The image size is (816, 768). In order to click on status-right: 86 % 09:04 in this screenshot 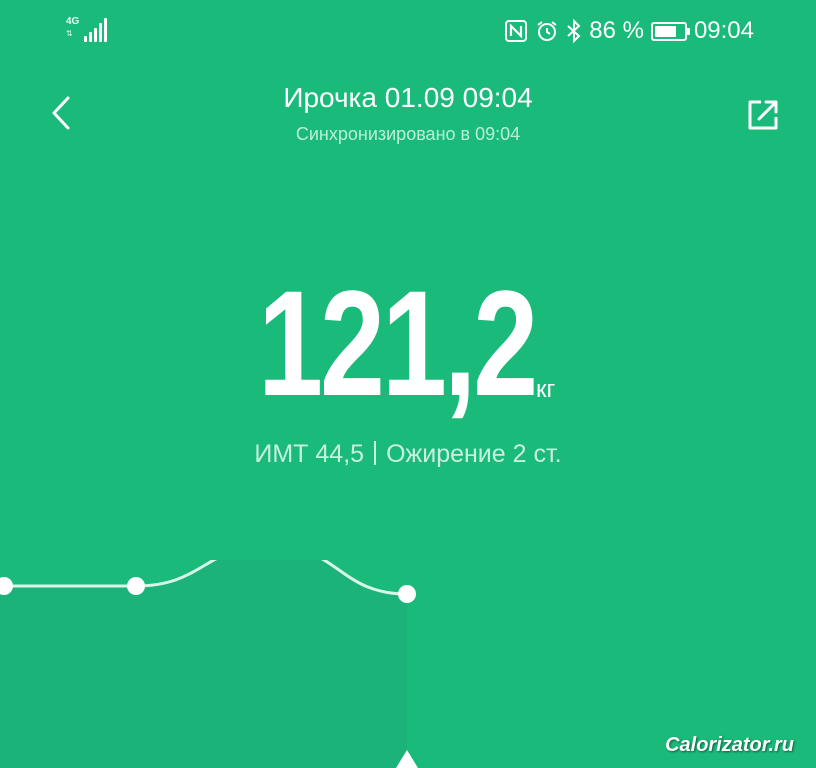, I will do `click(629, 31)`.